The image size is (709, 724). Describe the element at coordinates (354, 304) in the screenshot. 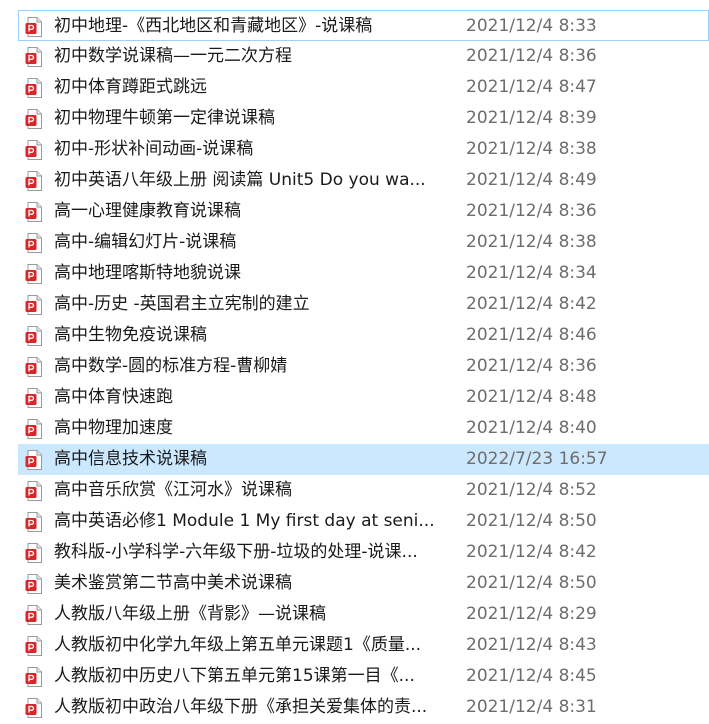

I see `file-row: 高中-历史 -英国君主立宪制的建立 2021/12/4 8:42` at that location.